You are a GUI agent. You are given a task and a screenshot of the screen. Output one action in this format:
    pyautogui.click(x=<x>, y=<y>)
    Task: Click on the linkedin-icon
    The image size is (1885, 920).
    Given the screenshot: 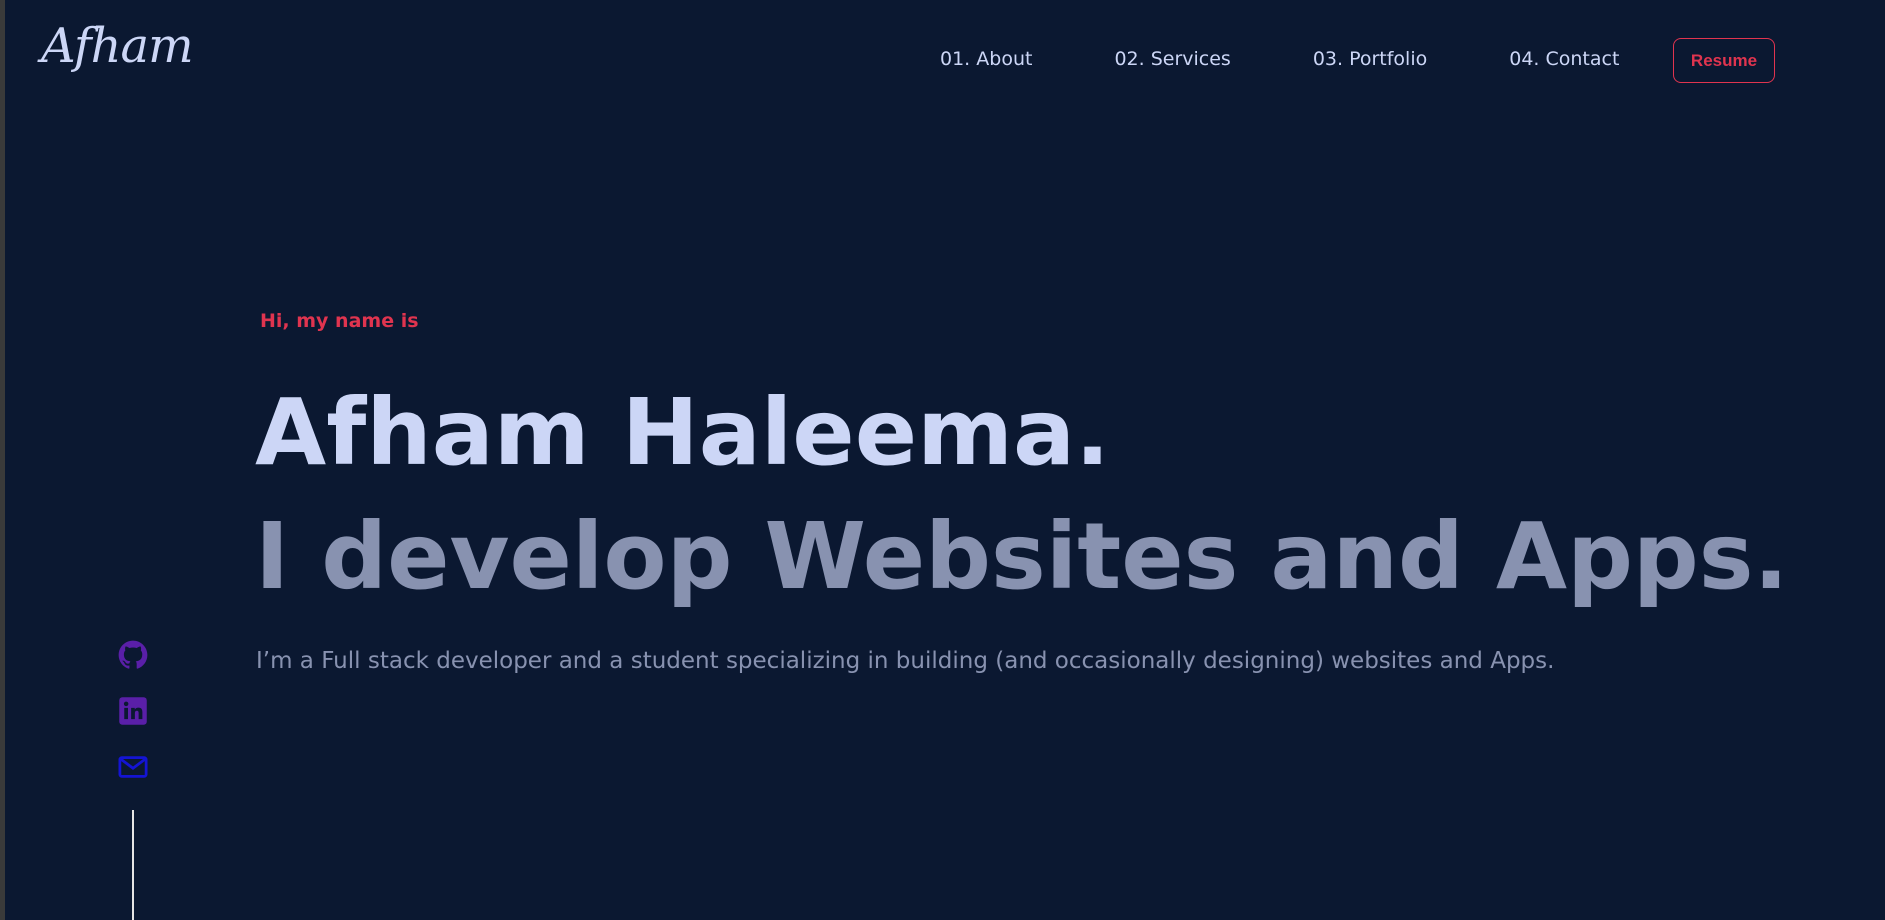 What is the action you would take?
    pyautogui.click(x=133, y=711)
    